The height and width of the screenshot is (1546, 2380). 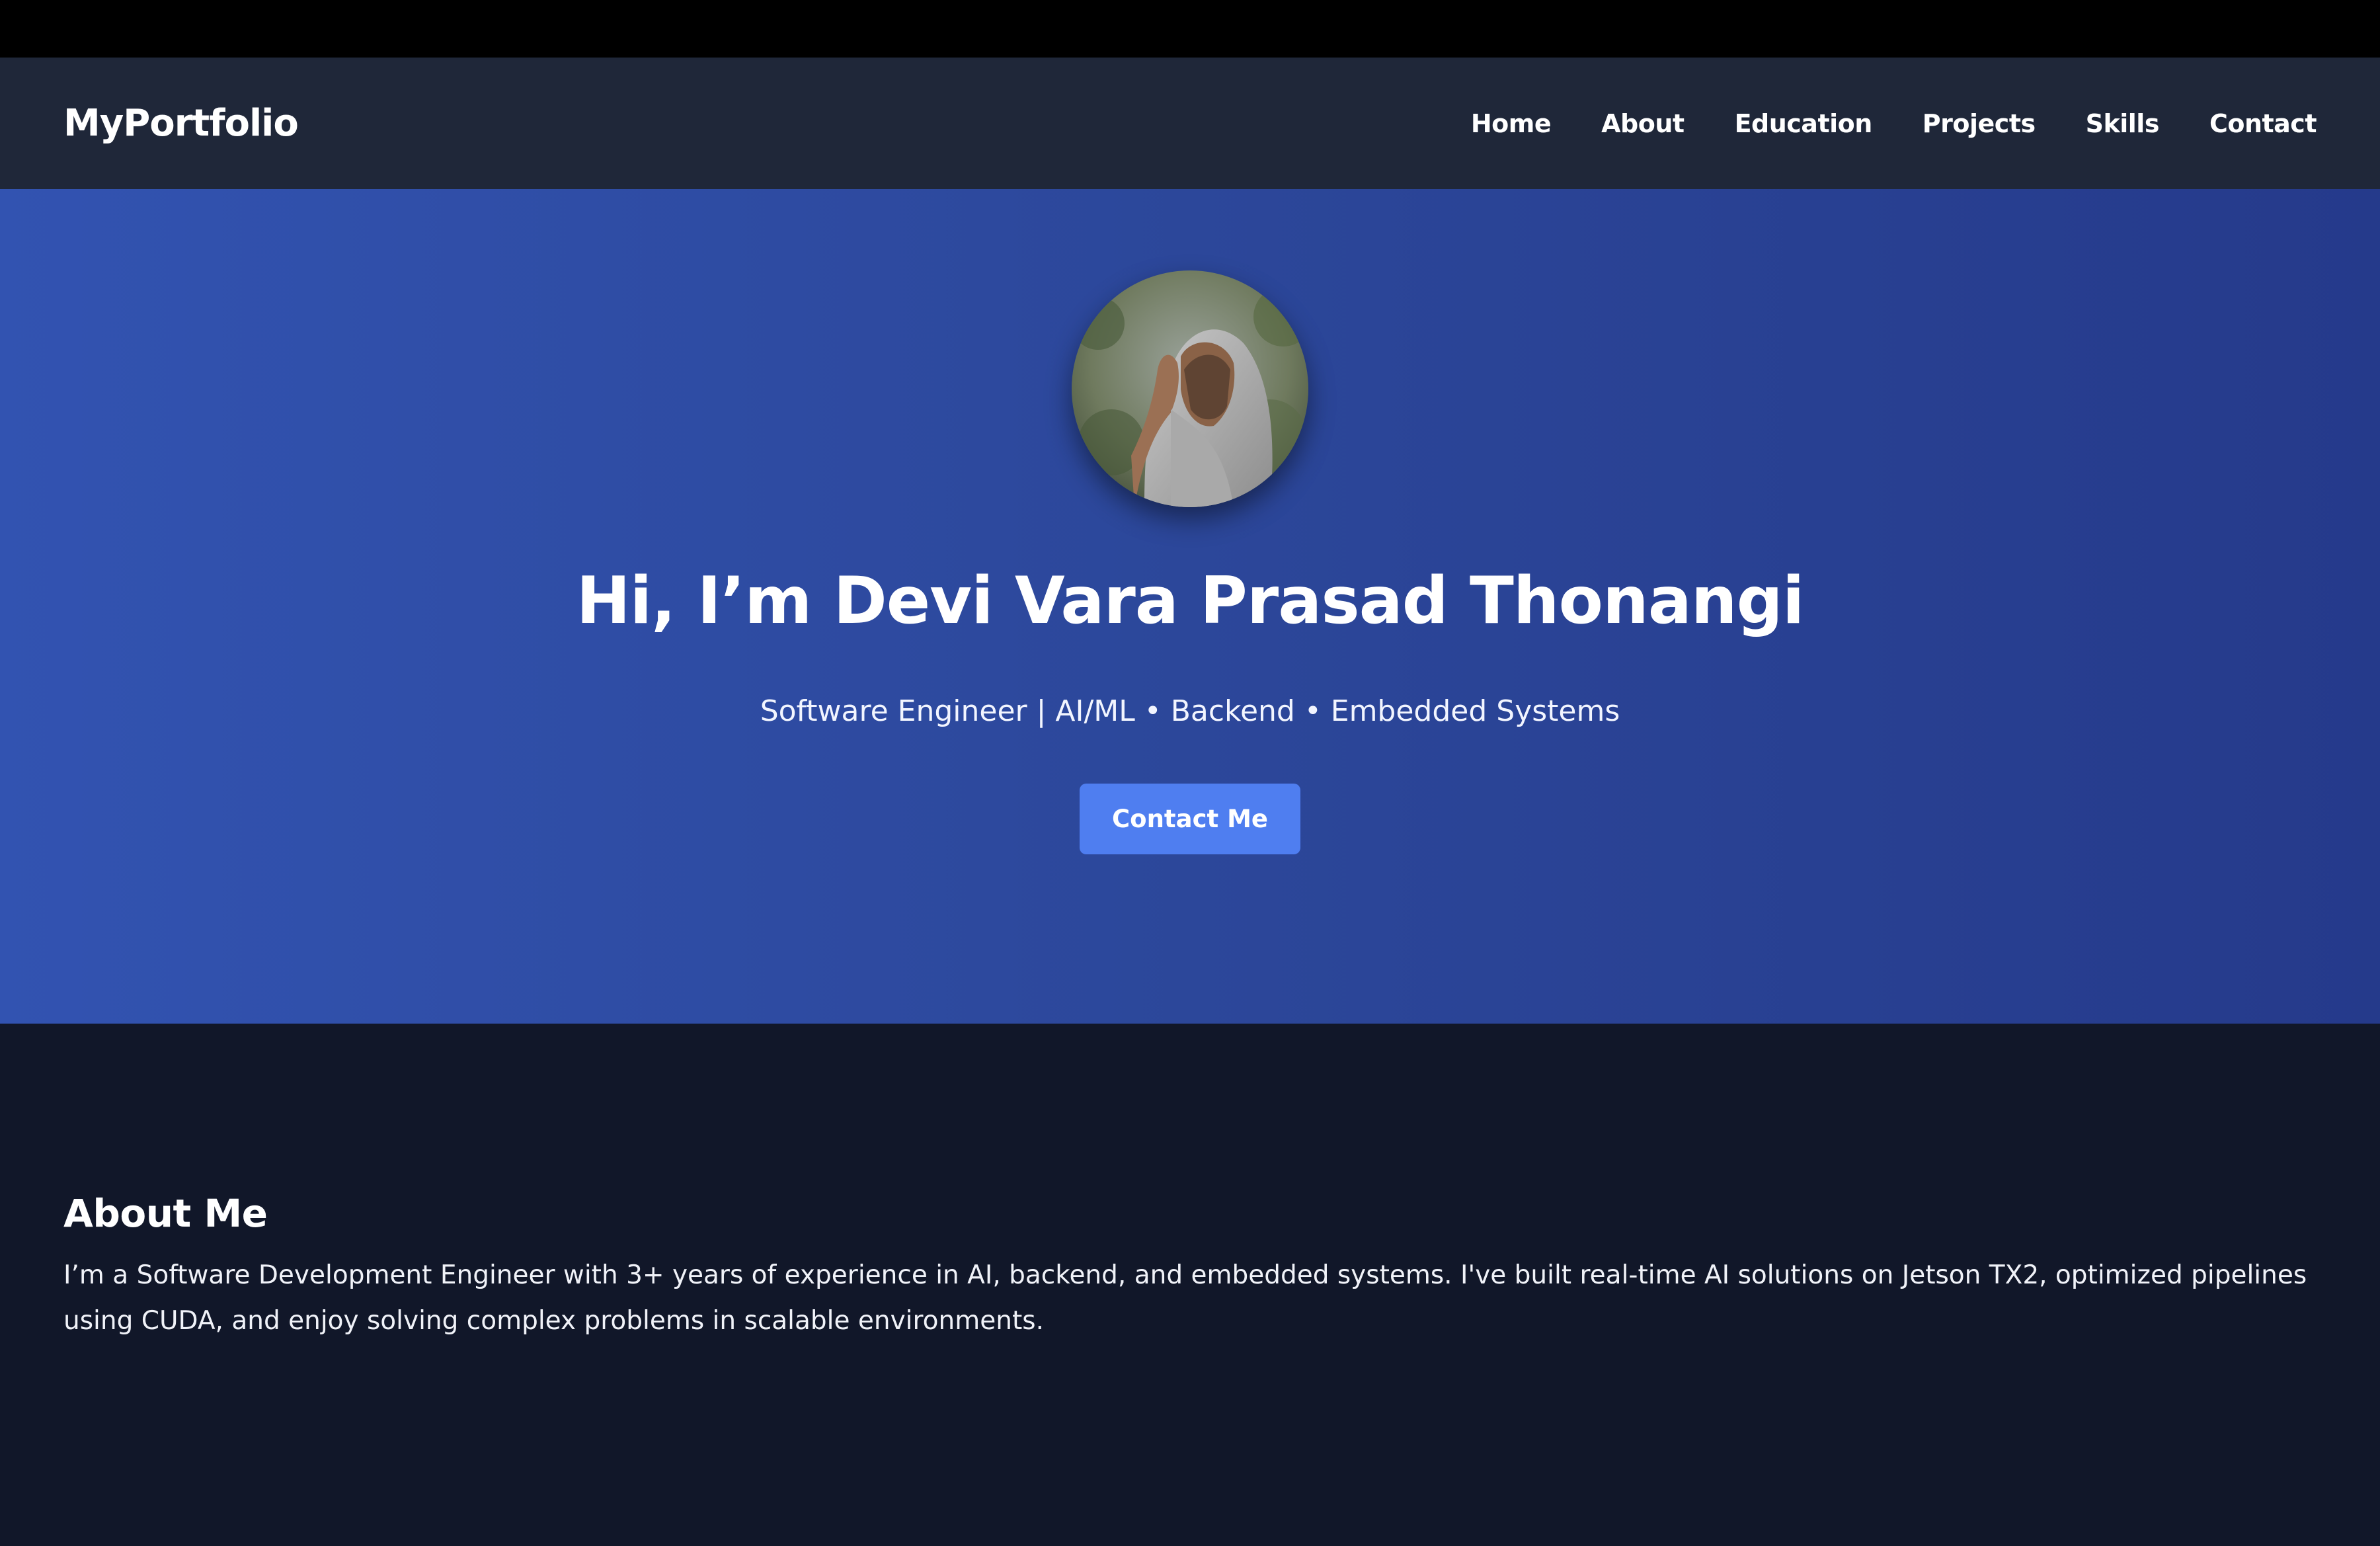 I want to click on profile-photo, so click(x=1190, y=388).